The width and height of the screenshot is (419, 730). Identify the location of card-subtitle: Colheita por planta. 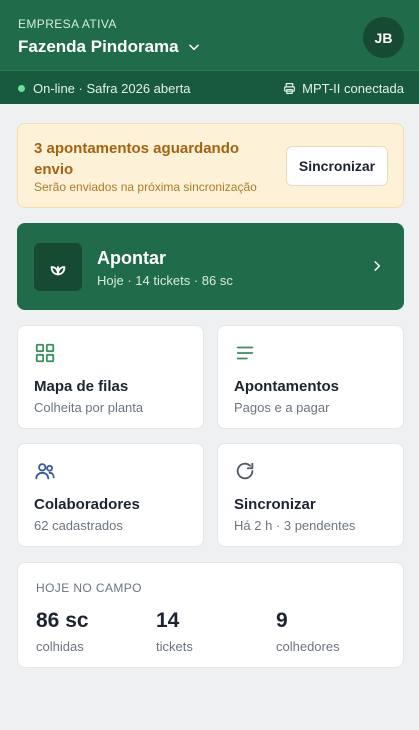
(89, 407).